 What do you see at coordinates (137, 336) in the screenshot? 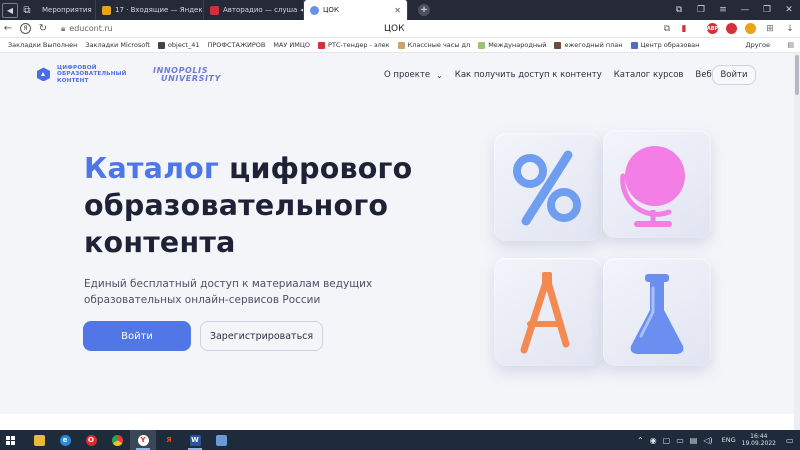
I see `hero-login-button: Войти` at bounding box center [137, 336].